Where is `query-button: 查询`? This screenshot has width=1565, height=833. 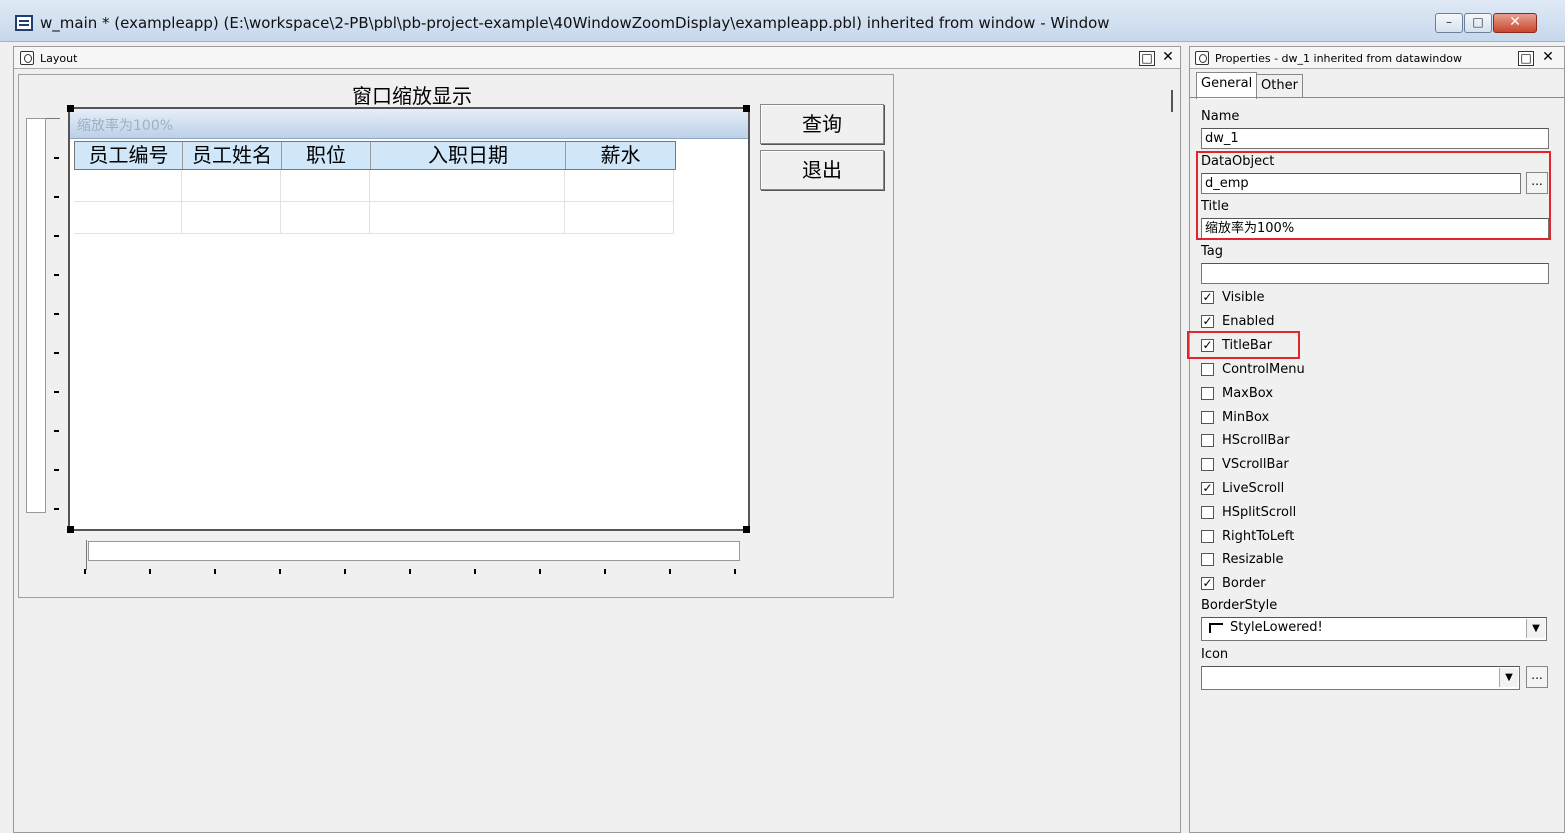
query-button: 查询 is located at coordinates (822, 124).